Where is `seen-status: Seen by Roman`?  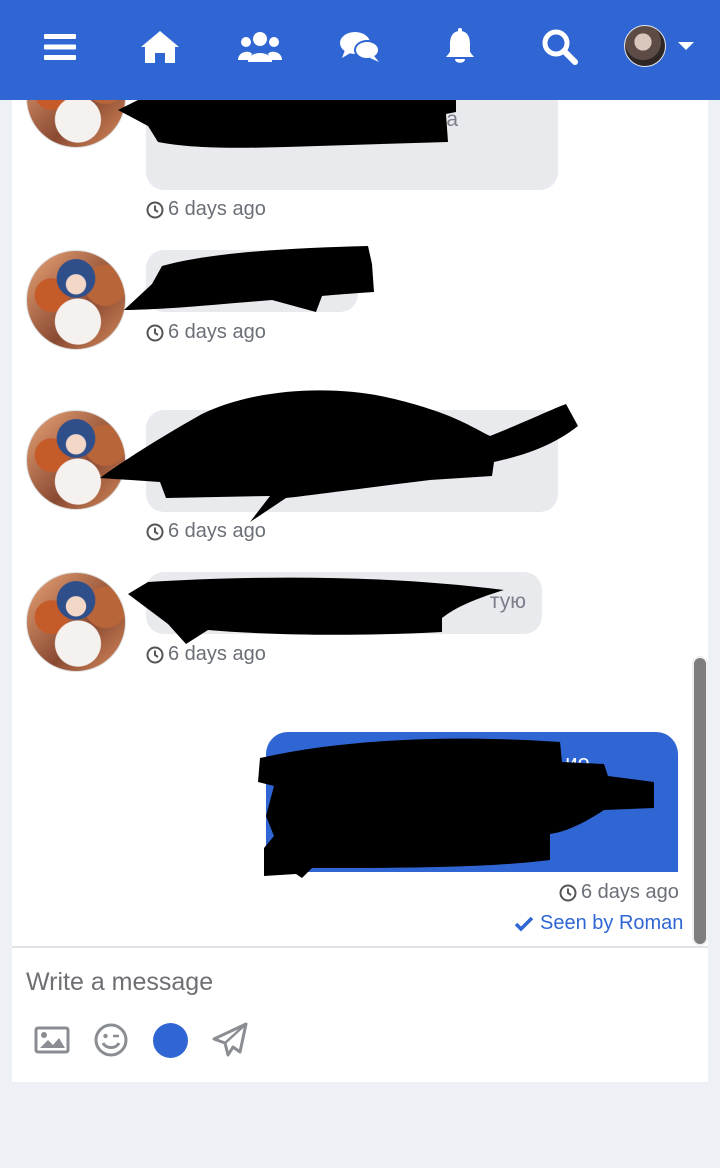 seen-status: Seen by Roman is located at coordinates (598, 923).